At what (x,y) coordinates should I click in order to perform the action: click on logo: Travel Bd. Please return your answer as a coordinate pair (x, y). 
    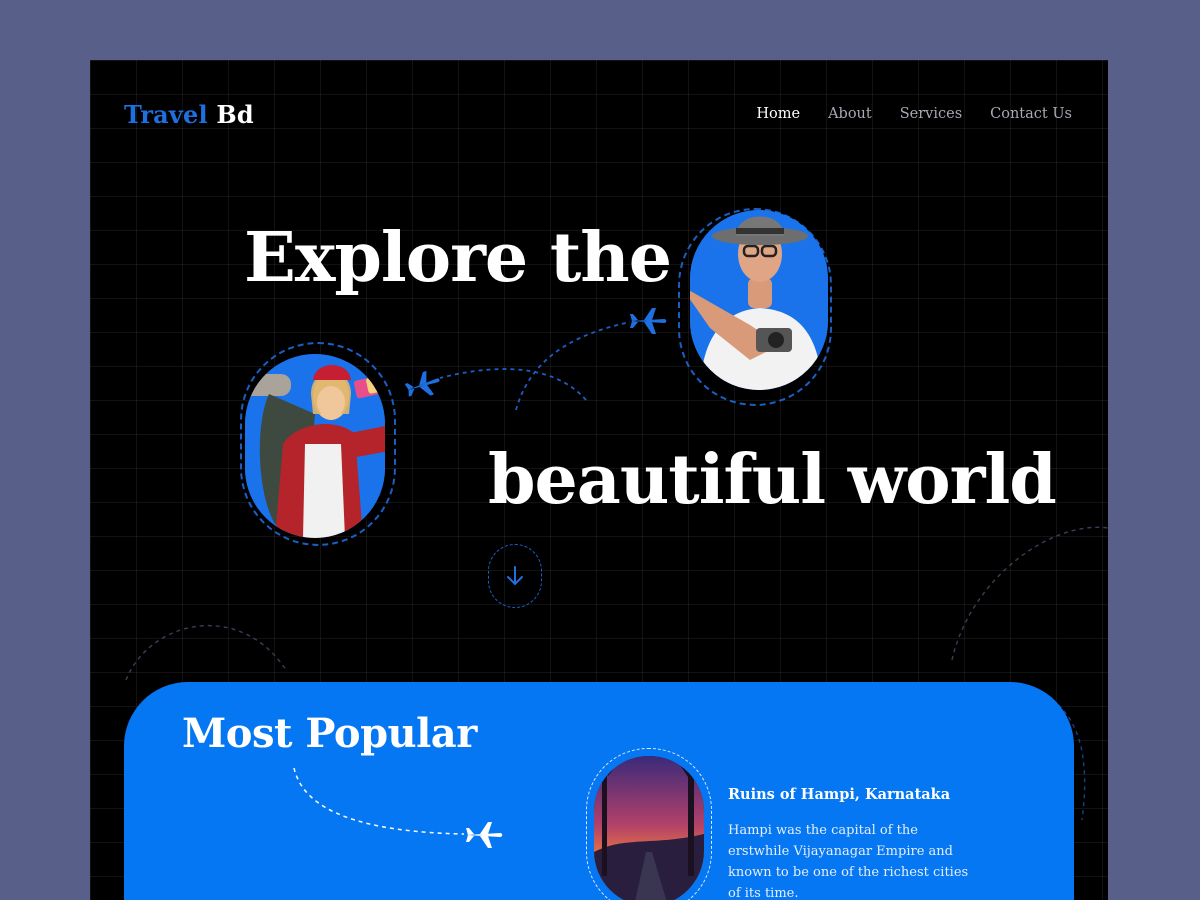
    Looking at the image, I should click on (189, 114).